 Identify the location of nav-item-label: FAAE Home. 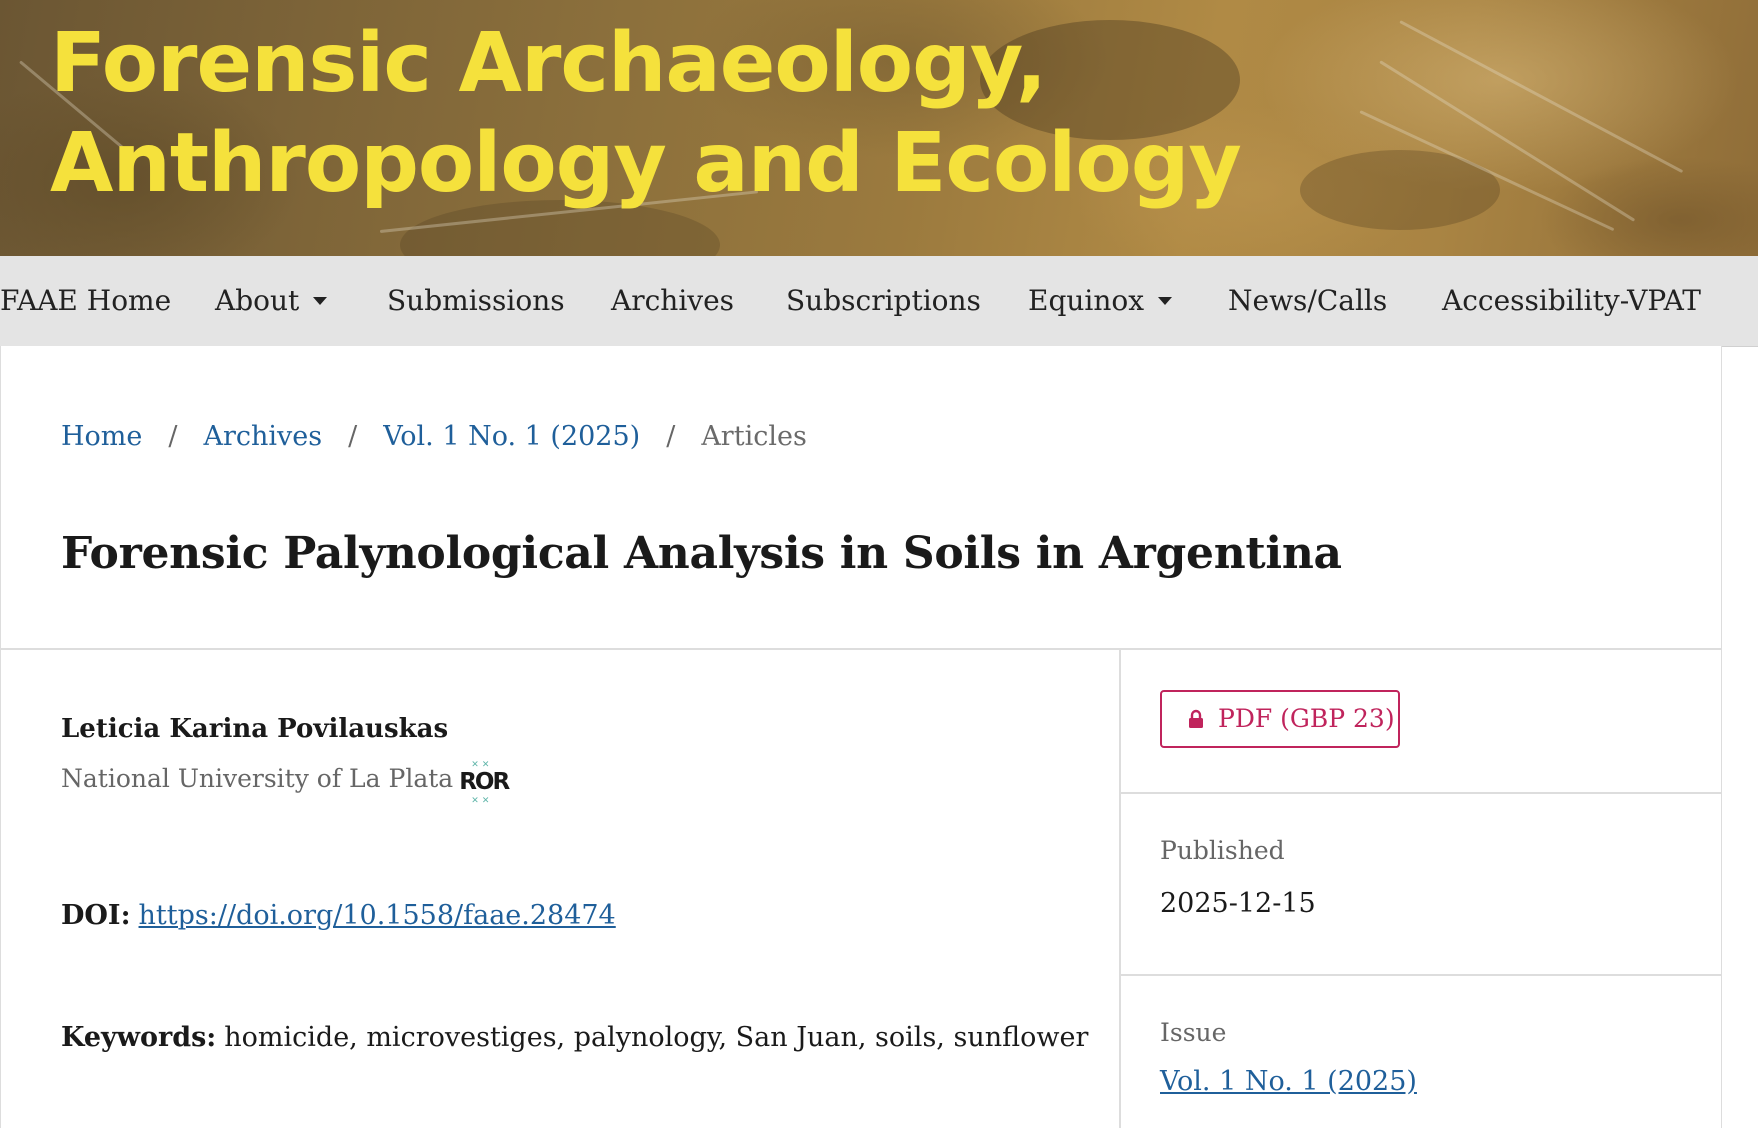
(86, 300).